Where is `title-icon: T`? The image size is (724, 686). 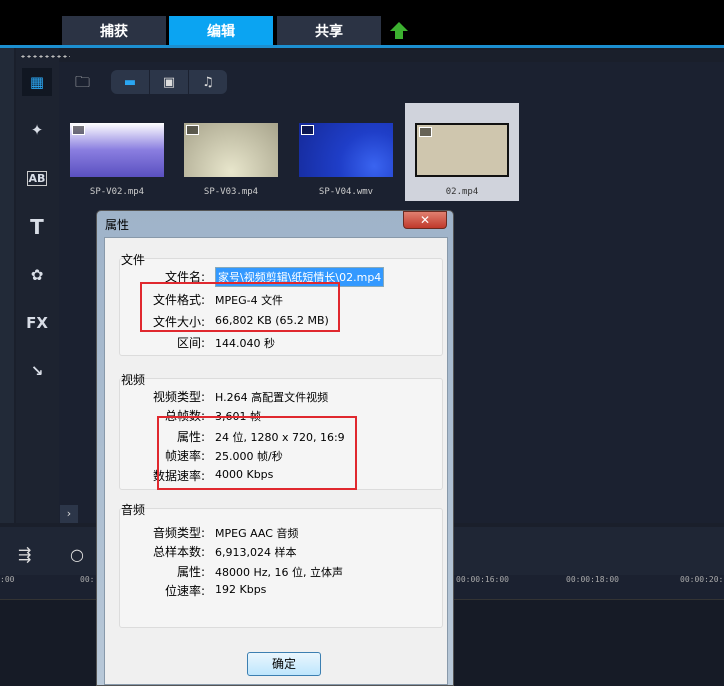 title-icon: T is located at coordinates (37, 227).